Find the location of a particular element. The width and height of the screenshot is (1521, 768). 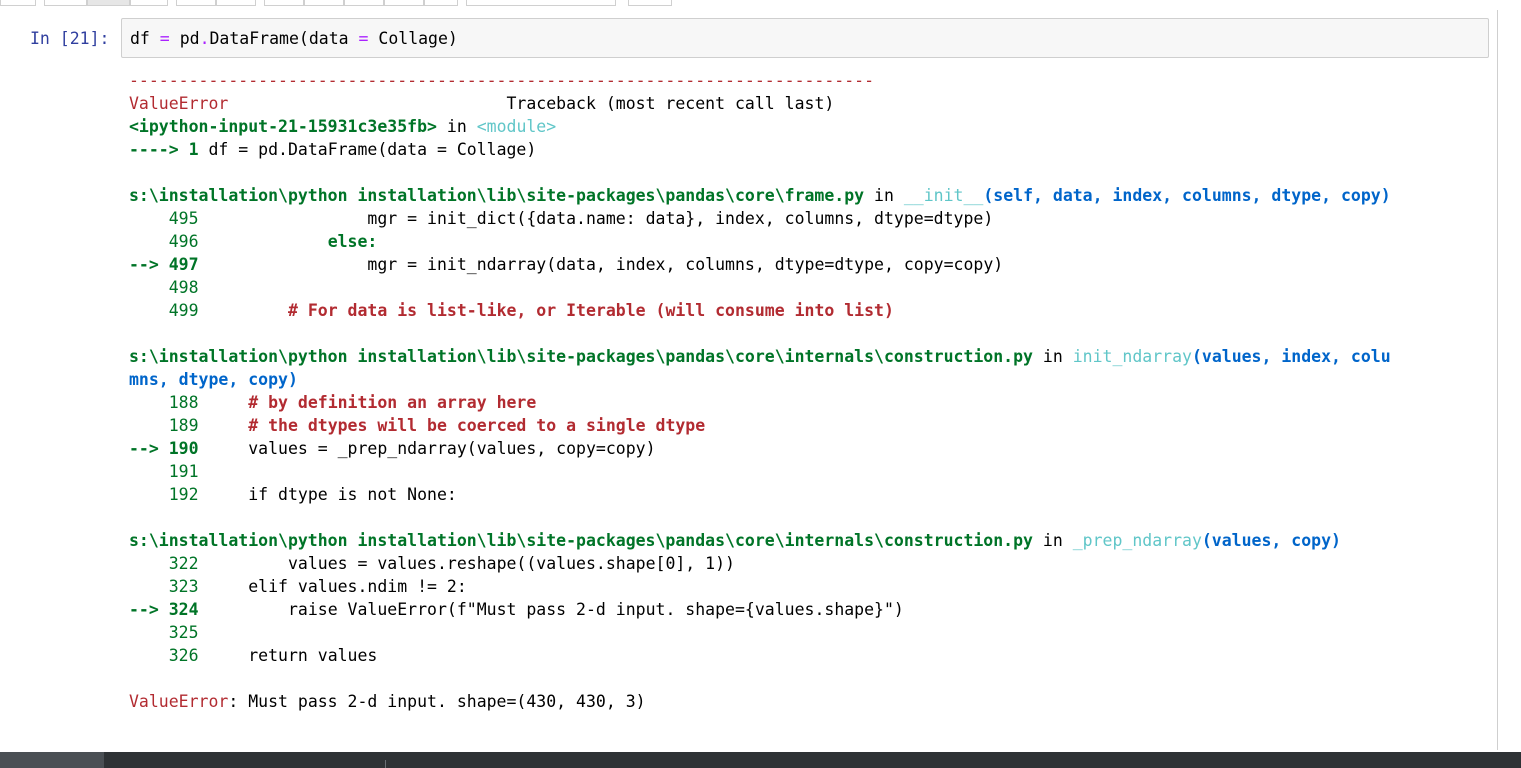

error-name: ValueError is located at coordinates (179, 103).